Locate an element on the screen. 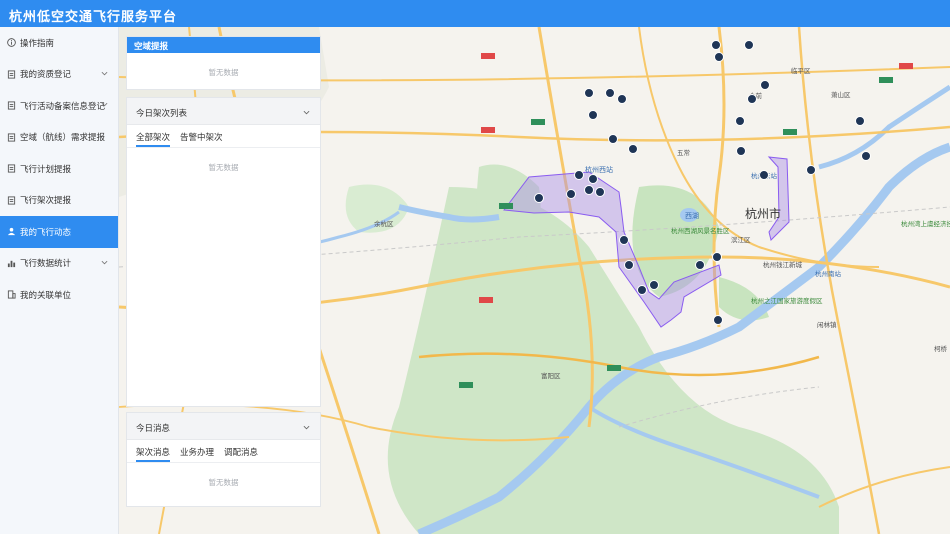 The width and height of the screenshot is (950, 534). sidebar-item-sortie: 飞行架次提报 is located at coordinates (59, 201).